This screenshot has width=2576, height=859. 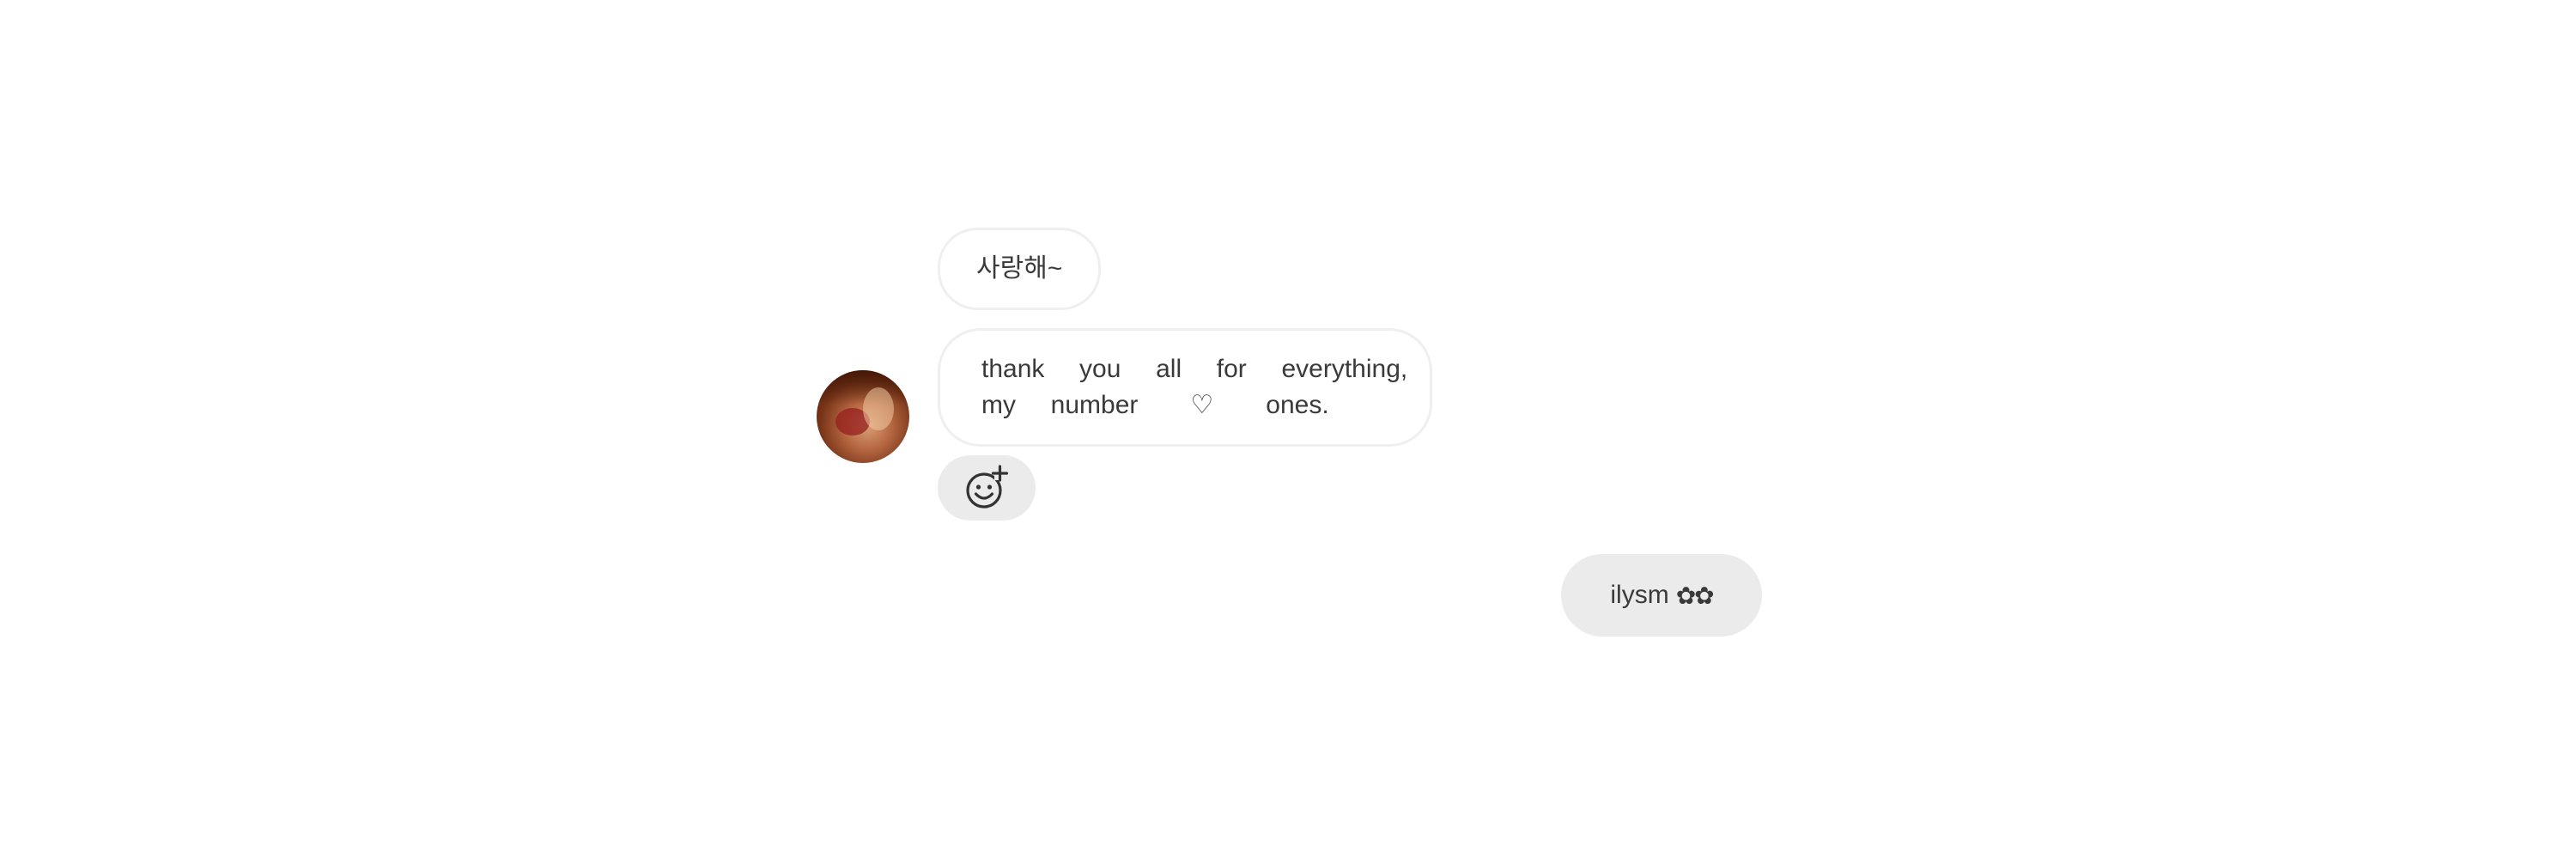 I want to click on add-reaction-icon, so click(x=987, y=487).